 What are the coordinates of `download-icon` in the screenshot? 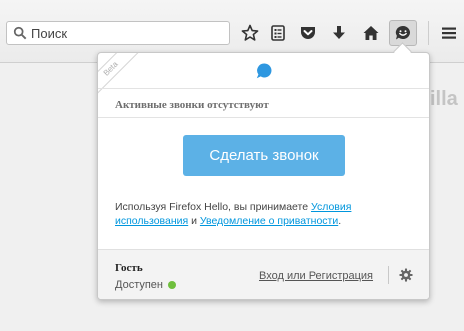 It's located at (339, 32).